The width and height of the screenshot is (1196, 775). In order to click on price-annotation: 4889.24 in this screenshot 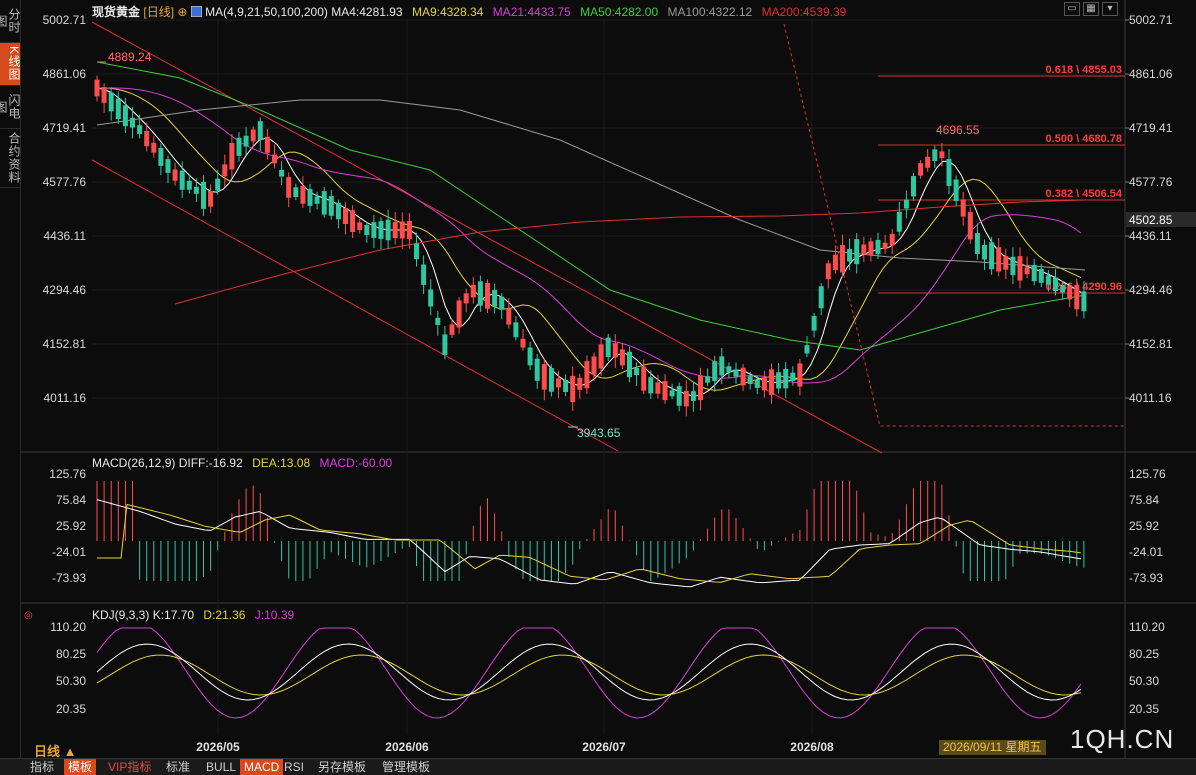, I will do `click(130, 57)`.